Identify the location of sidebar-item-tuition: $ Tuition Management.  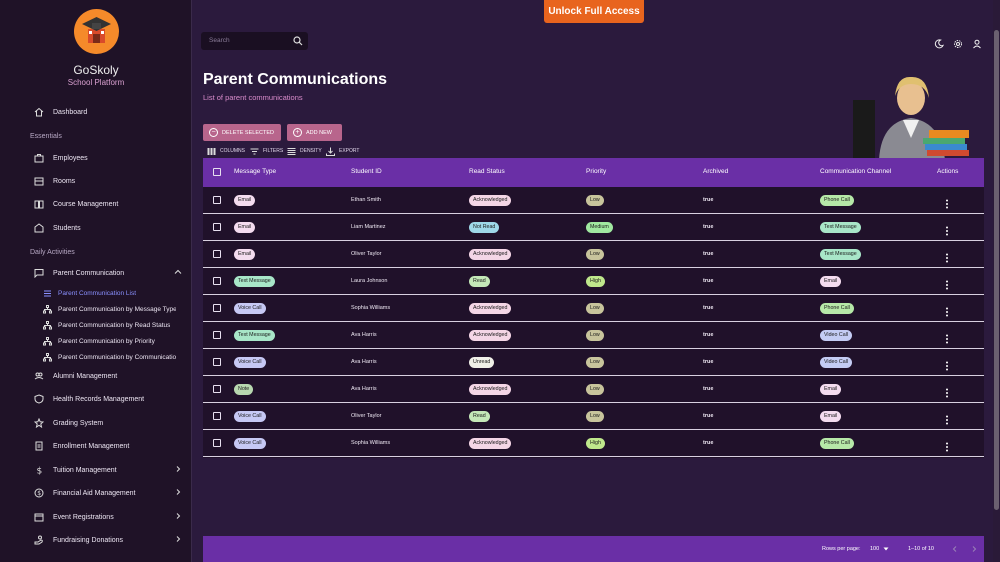
(95, 470).